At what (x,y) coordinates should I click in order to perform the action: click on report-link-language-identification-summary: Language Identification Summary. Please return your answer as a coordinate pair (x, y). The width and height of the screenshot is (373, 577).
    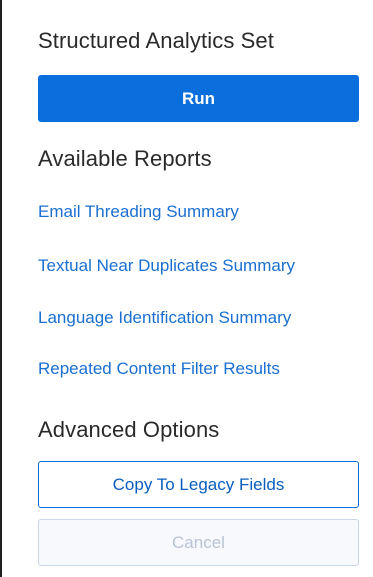
    Looking at the image, I should click on (164, 318).